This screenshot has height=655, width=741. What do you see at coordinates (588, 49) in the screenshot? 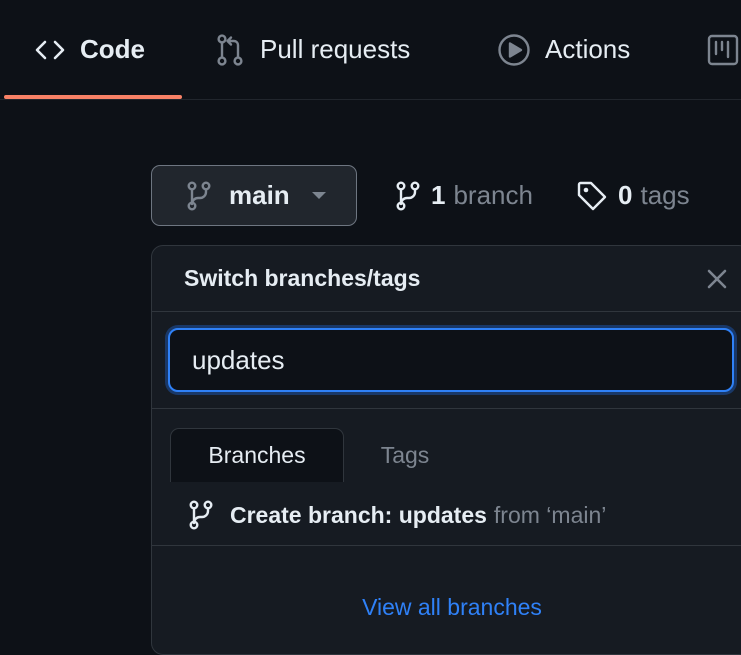
I see `tab-actions-label: Actions` at bounding box center [588, 49].